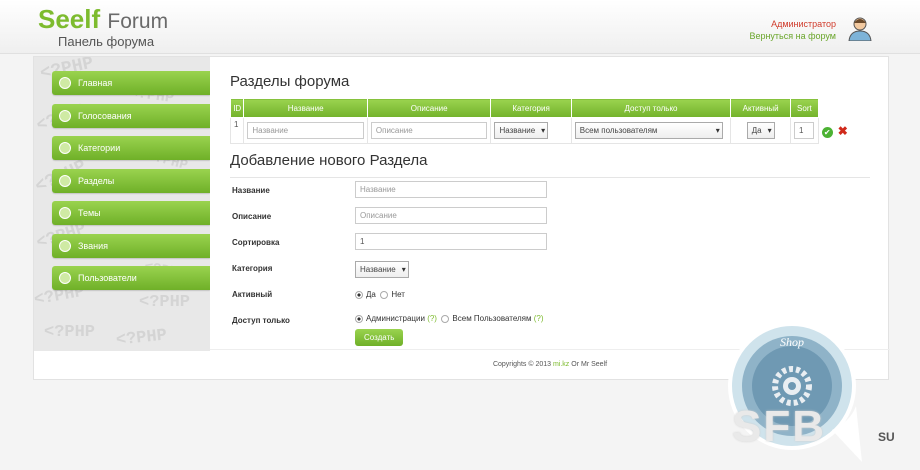 The height and width of the screenshot is (470, 920). What do you see at coordinates (521, 130) in the screenshot?
I see `row-category-select: Название` at bounding box center [521, 130].